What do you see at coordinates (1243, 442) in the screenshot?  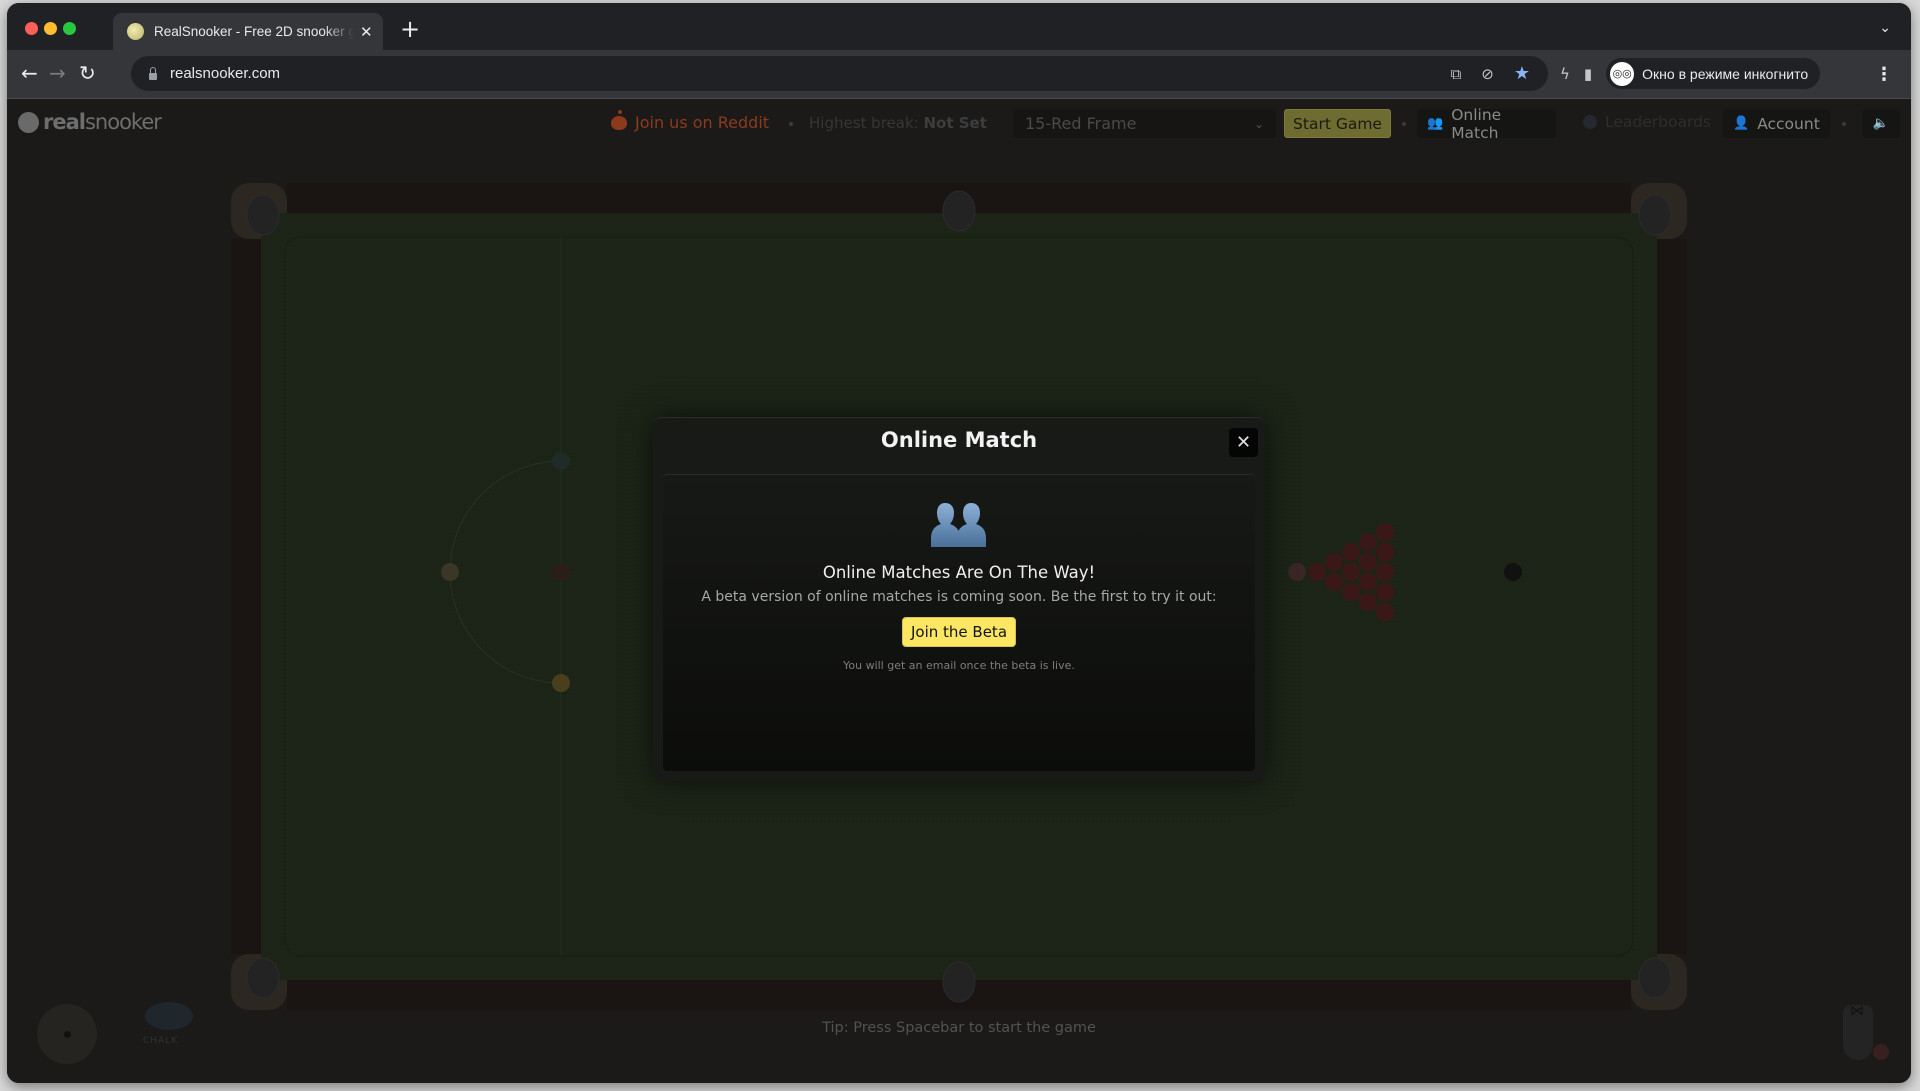 I see `close-icon: ✕` at bounding box center [1243, 442].